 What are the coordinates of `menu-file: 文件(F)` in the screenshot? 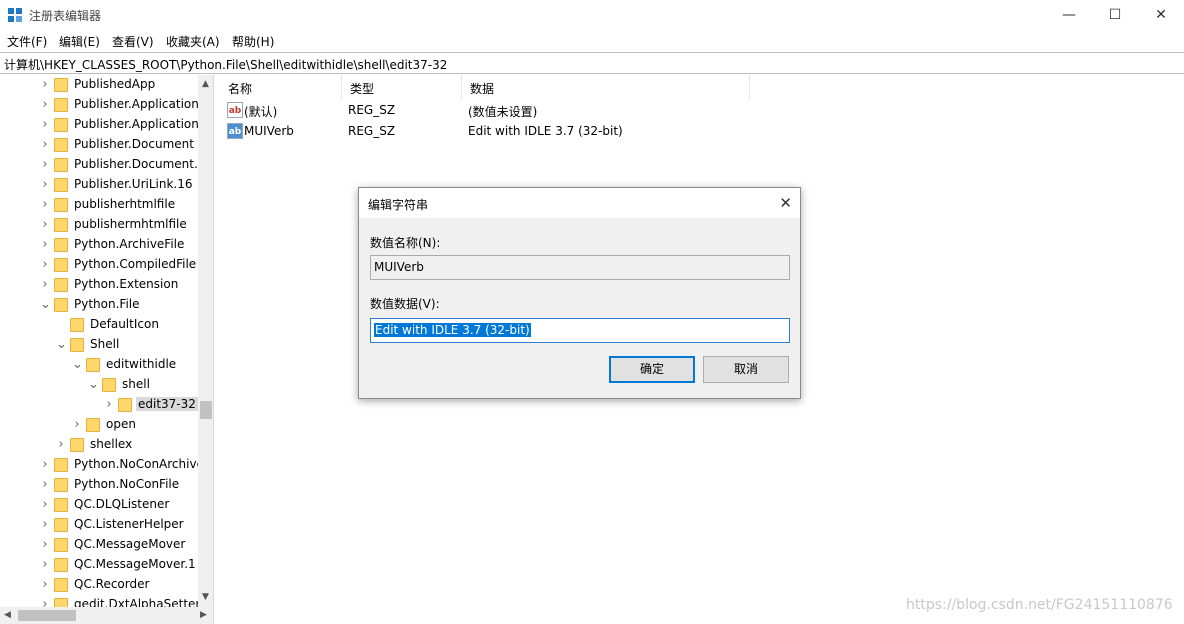 It's located at (27, 41).